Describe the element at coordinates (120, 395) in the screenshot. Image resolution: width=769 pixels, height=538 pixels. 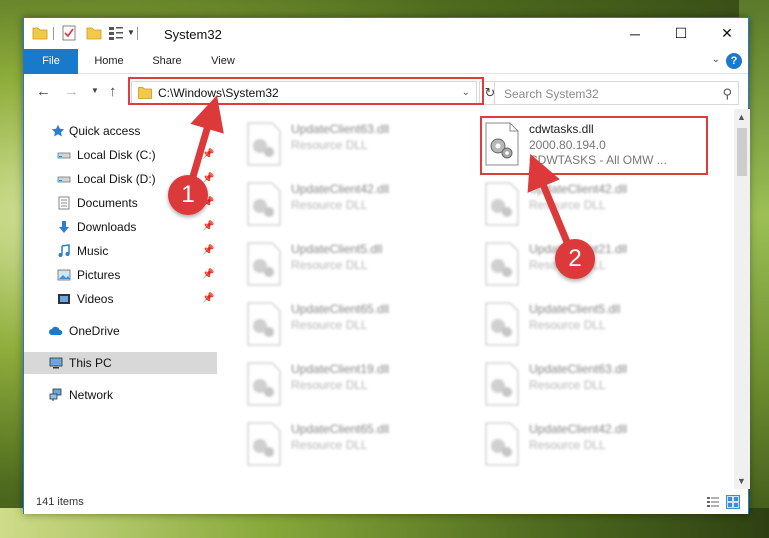
I see `sidebar-item-network: Network` at that location.